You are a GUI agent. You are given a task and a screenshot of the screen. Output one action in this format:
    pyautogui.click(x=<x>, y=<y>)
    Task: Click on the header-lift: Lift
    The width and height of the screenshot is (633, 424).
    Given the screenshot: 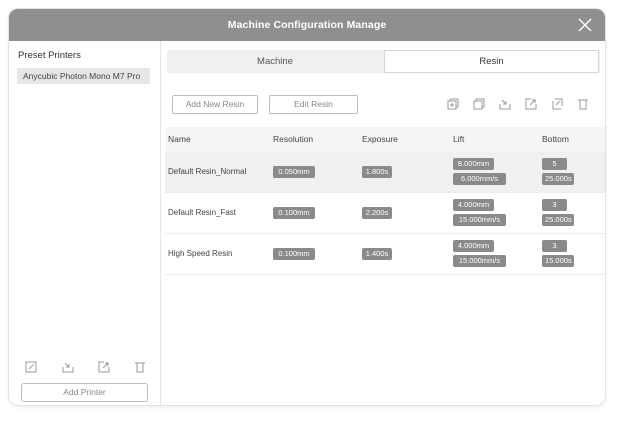 What is the action you would take?
    pyautogui.click(x=459, y=139)
    